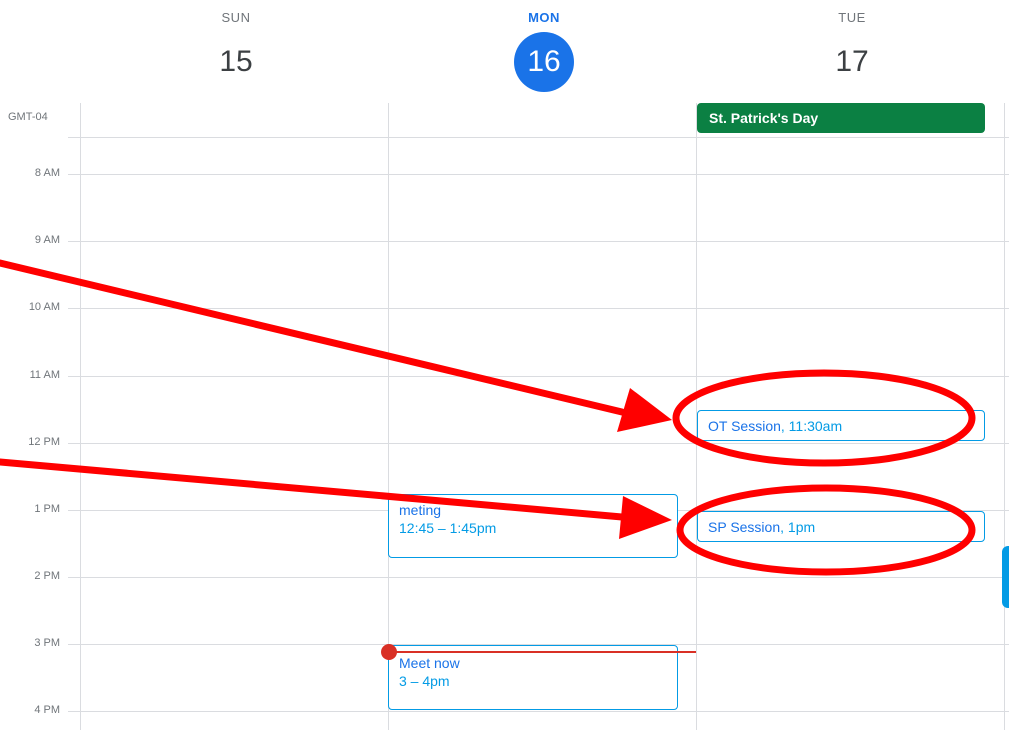  I want to click on annotation-ellipse-ot, so click(824, 418).